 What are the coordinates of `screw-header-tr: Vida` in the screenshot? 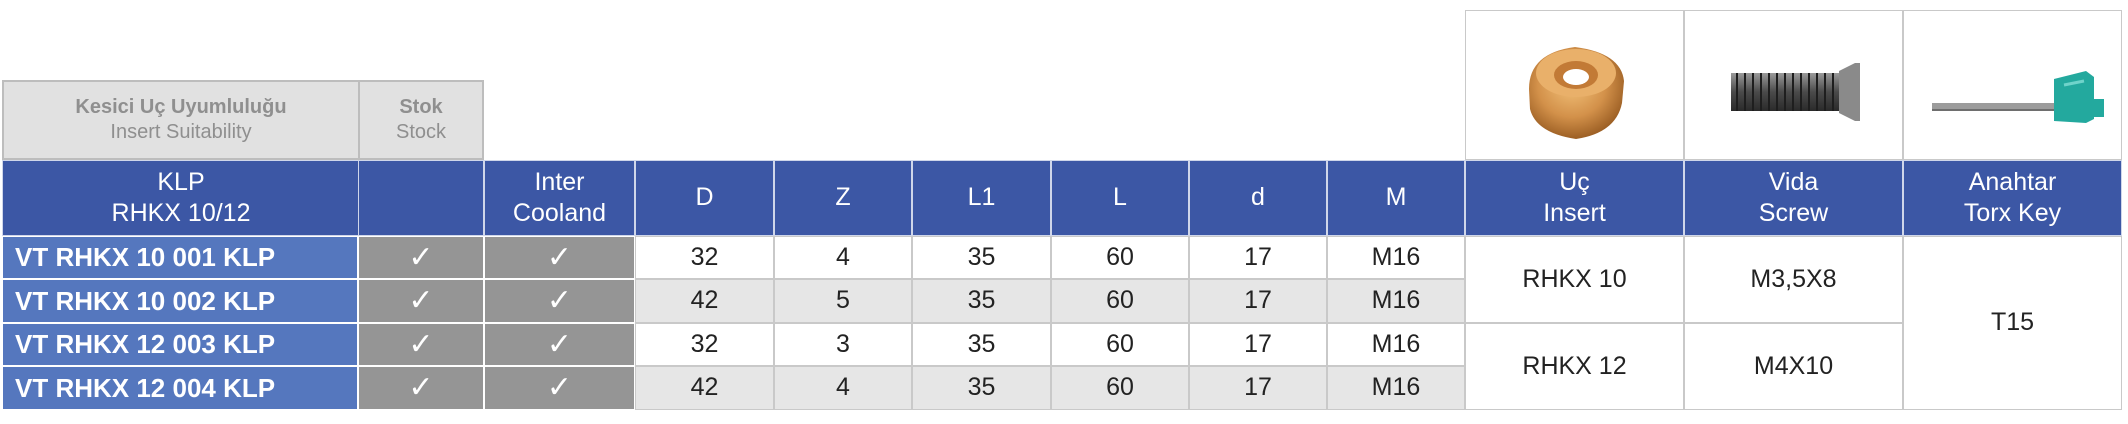 It's located at (1793, 181).